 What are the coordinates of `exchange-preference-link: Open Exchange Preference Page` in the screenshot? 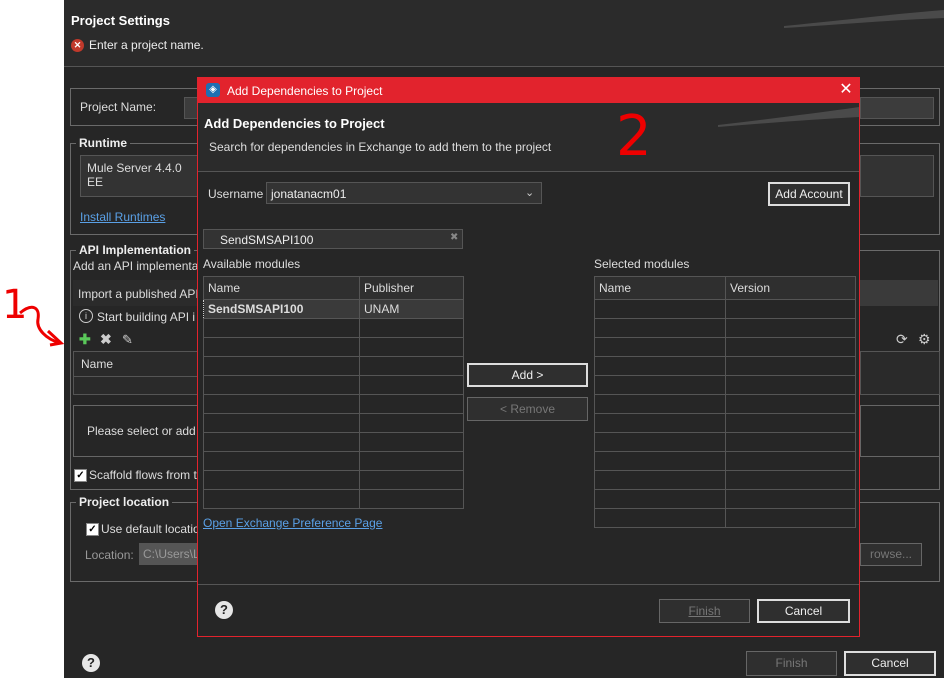 It's located at (292, 523).